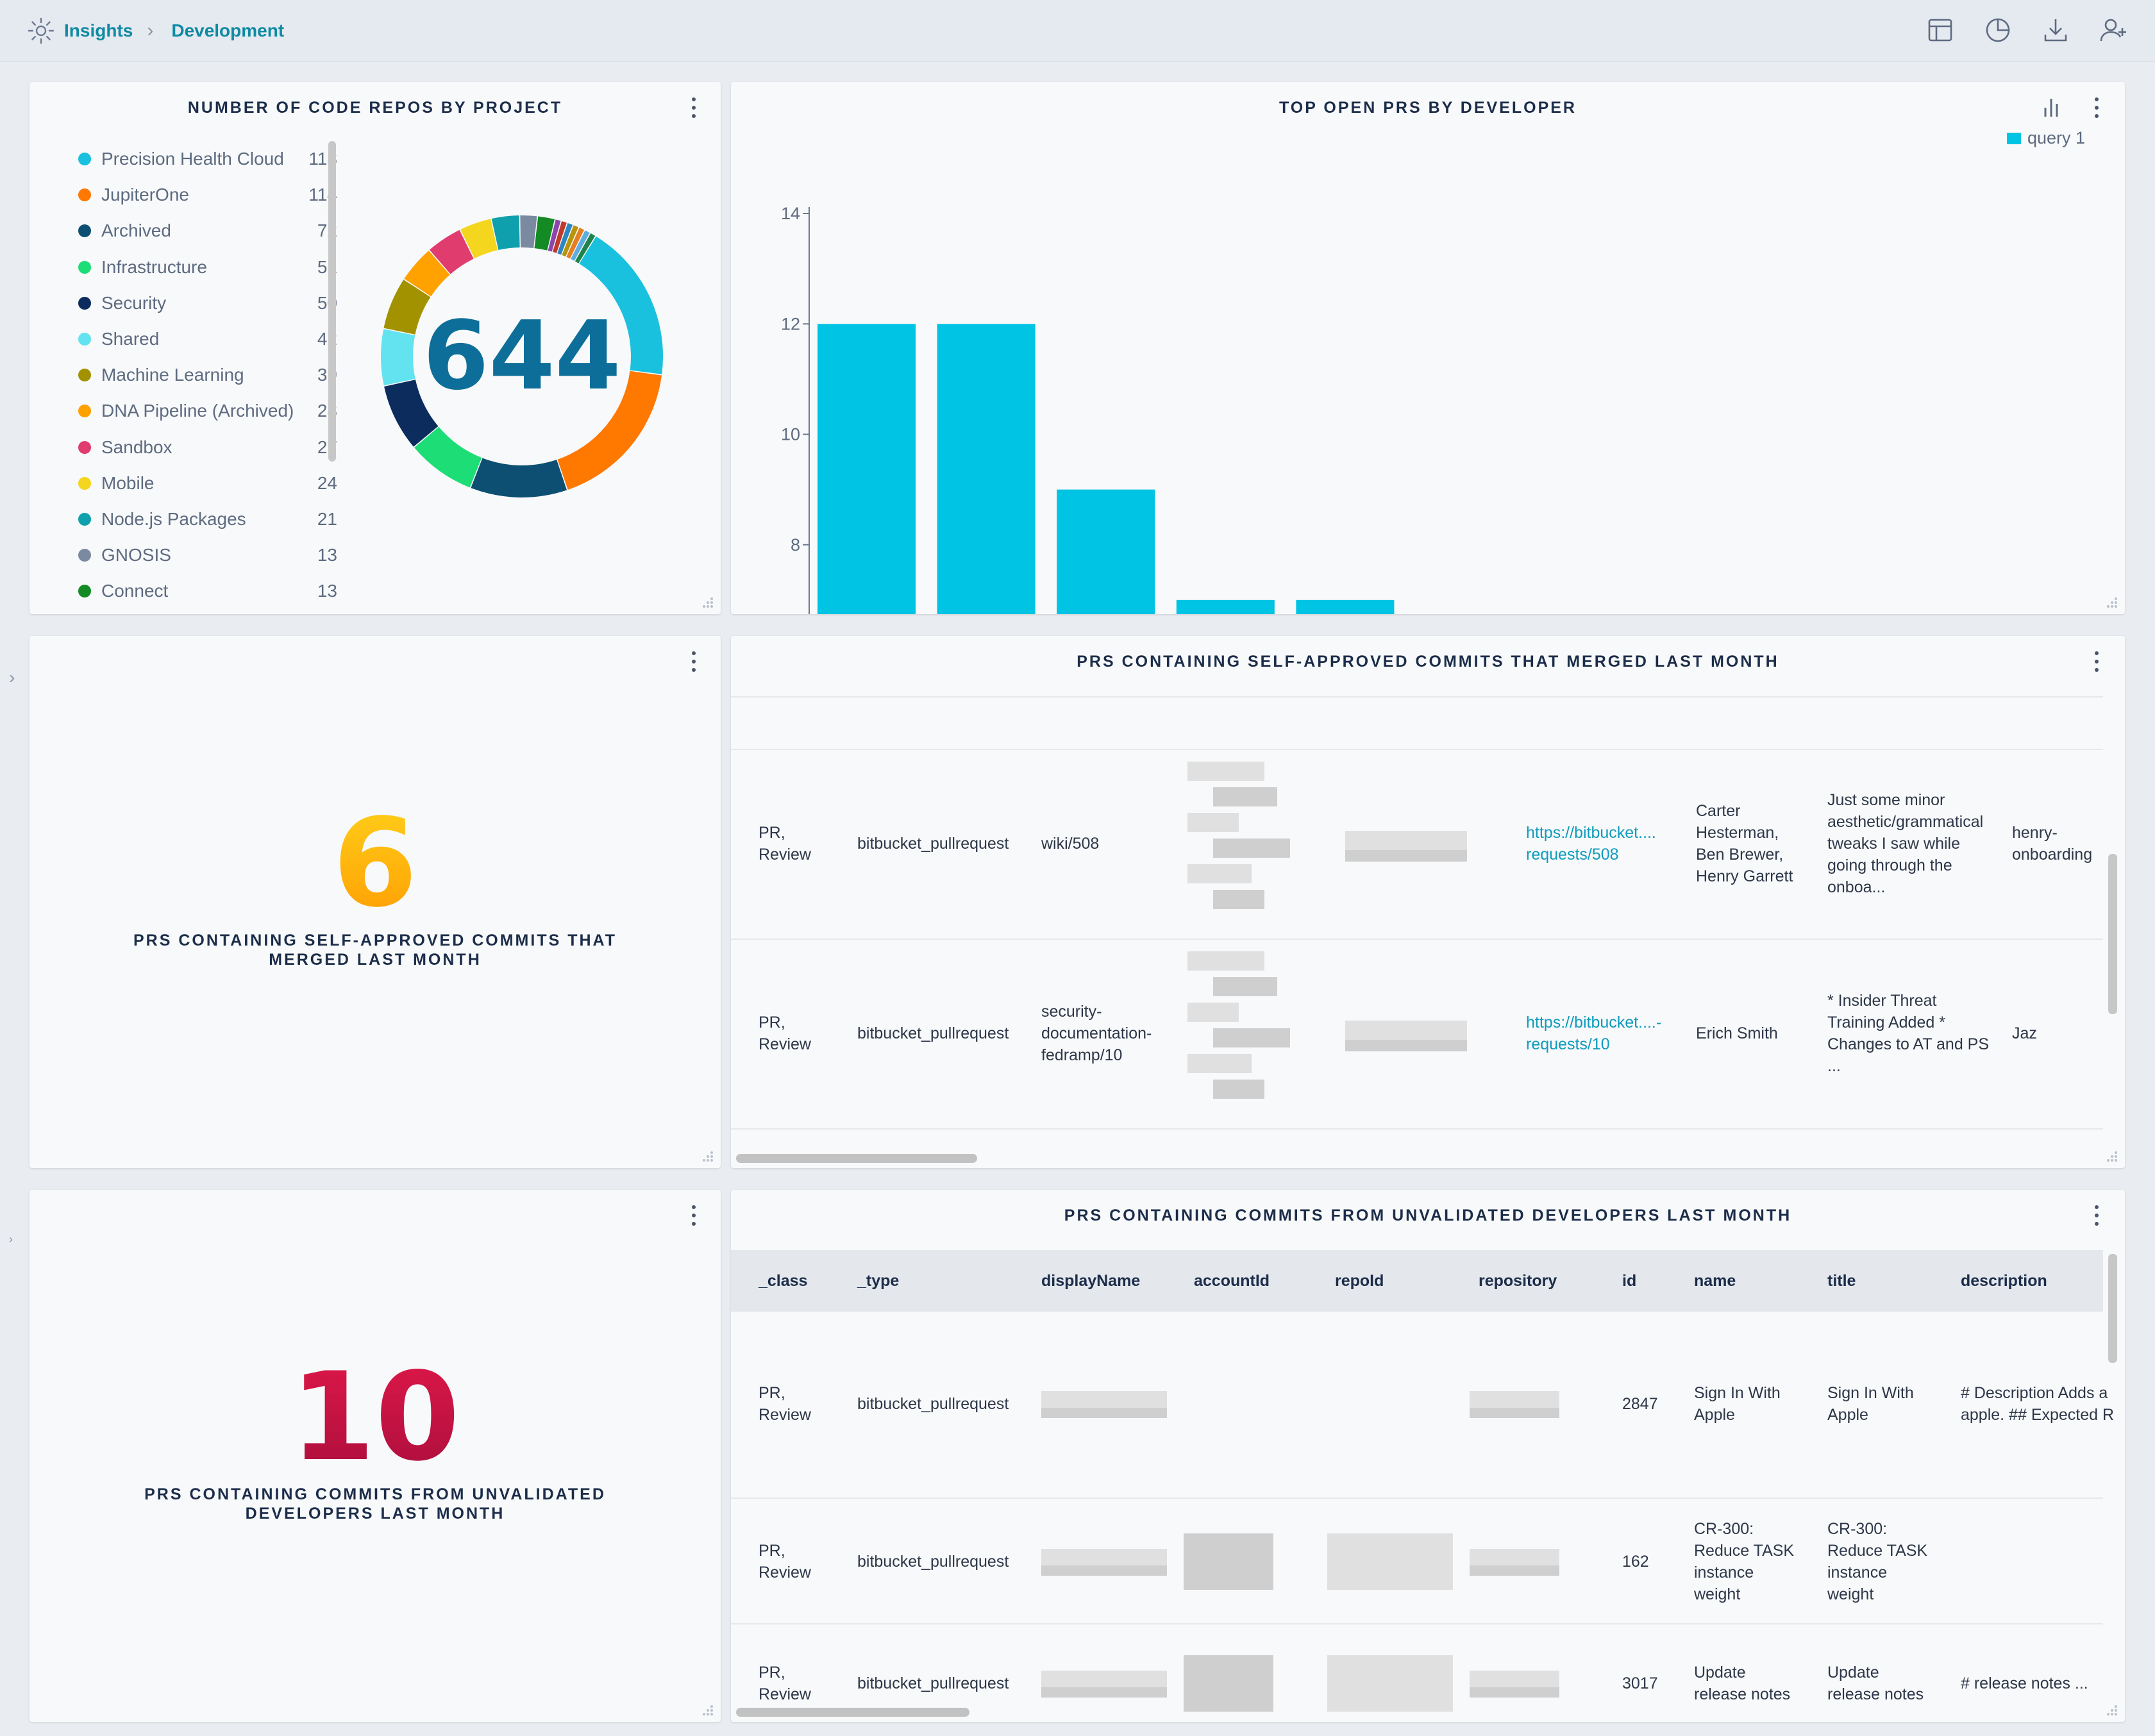 Image resolution: width=2155 pixels, height=1736 pixels. I want to click on y-tick-label: 10, so click(790, 435).